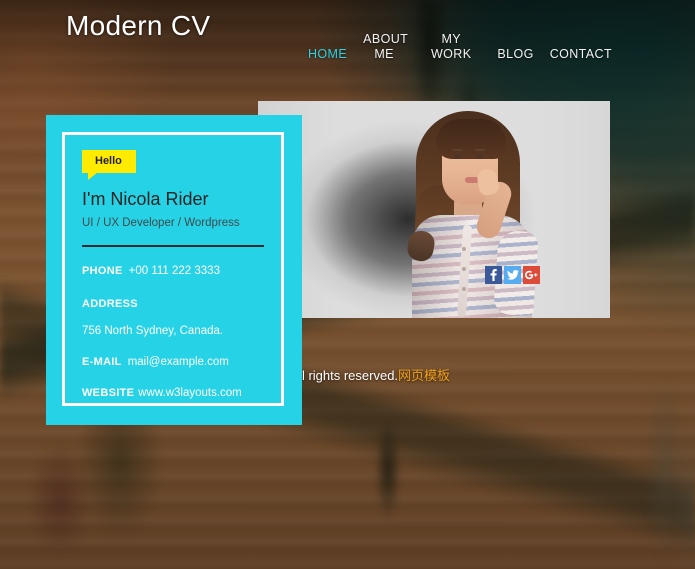 This screenshot has width=695, height=569. I want to click on nav-item-home: HOME, so click(327, 54).